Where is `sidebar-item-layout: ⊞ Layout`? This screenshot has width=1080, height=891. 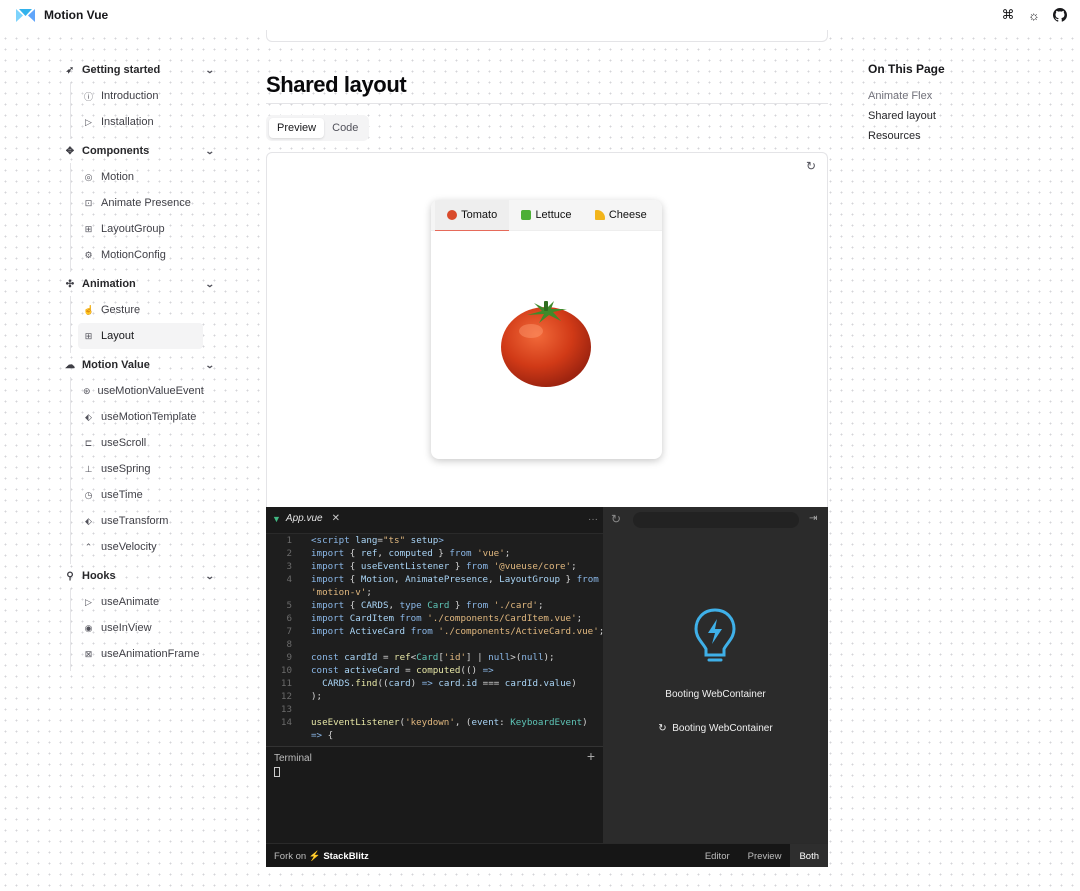 sidebar-item-layout: ⊞ Layout is located at coordinates (140, 336).